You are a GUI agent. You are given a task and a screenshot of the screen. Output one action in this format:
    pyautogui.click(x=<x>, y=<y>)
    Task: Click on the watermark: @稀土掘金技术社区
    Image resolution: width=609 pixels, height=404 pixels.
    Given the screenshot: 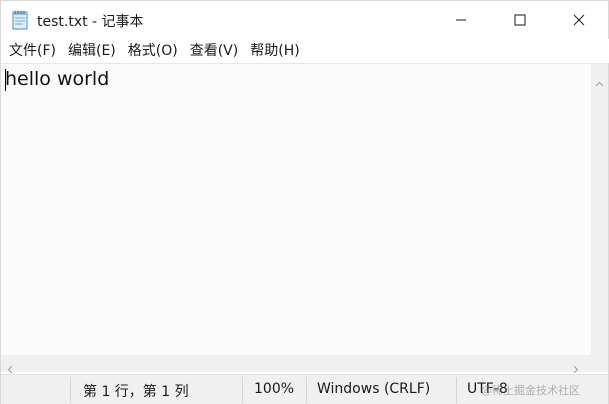 What is the action you would take?
    pyautogui.click(x=530, y=390)
    